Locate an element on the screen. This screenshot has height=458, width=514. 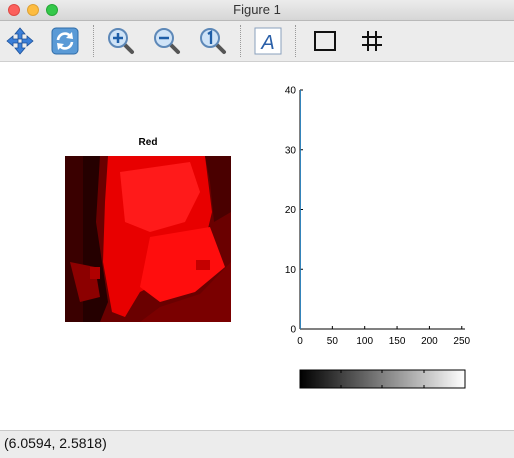
text-button: A is located at coordinates (268, 41).